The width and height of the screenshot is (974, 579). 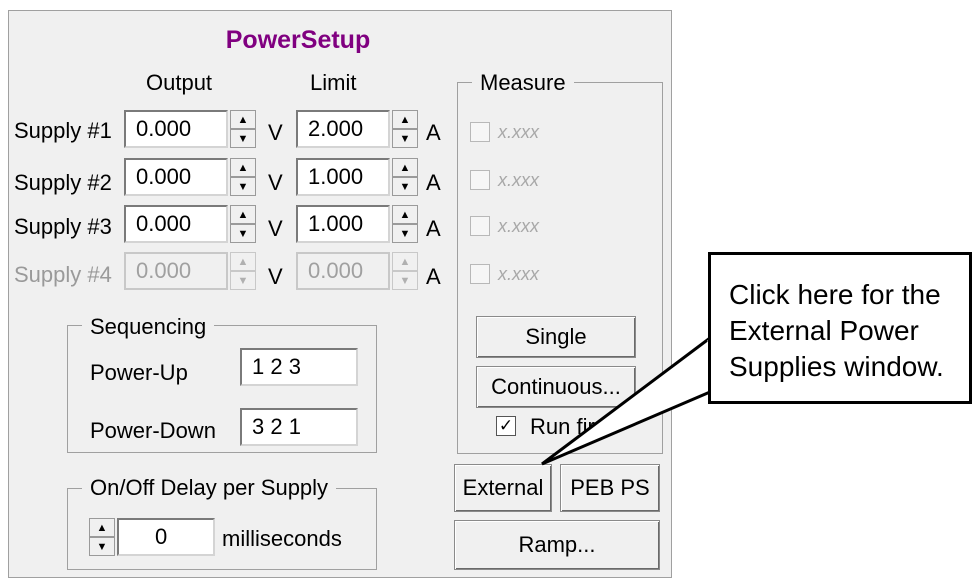 I want to click on callout-line: Click here for the, so click(x=835, y=294).